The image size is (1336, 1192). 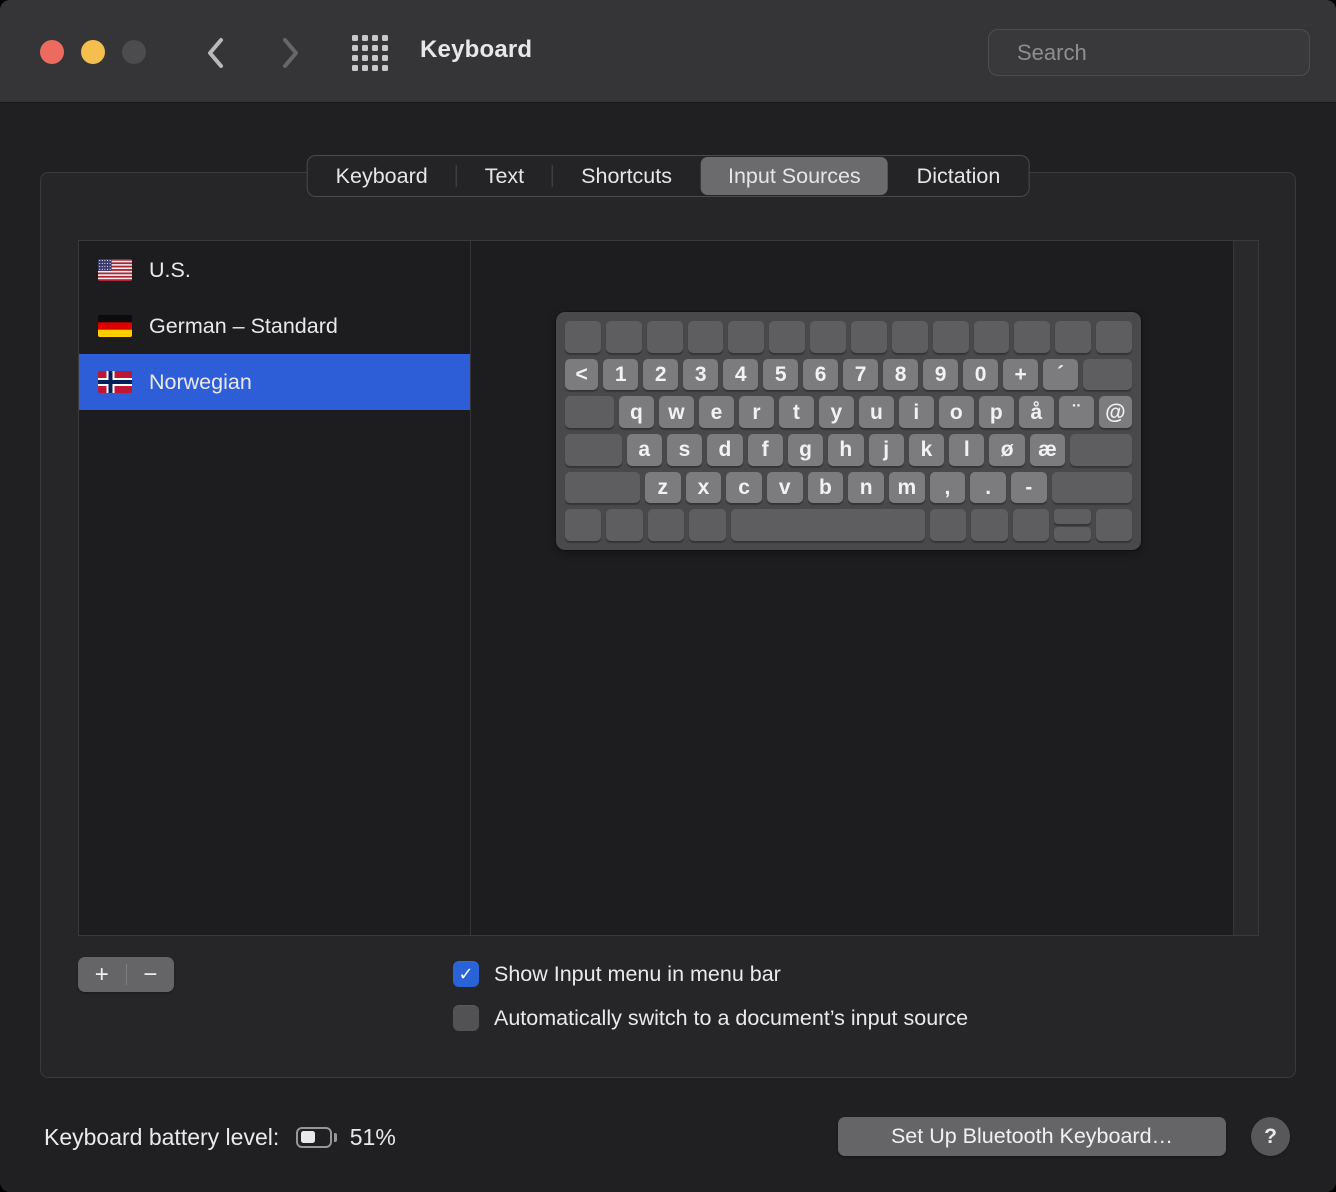 I want to click on forward-button, so click(x=290, y=53).